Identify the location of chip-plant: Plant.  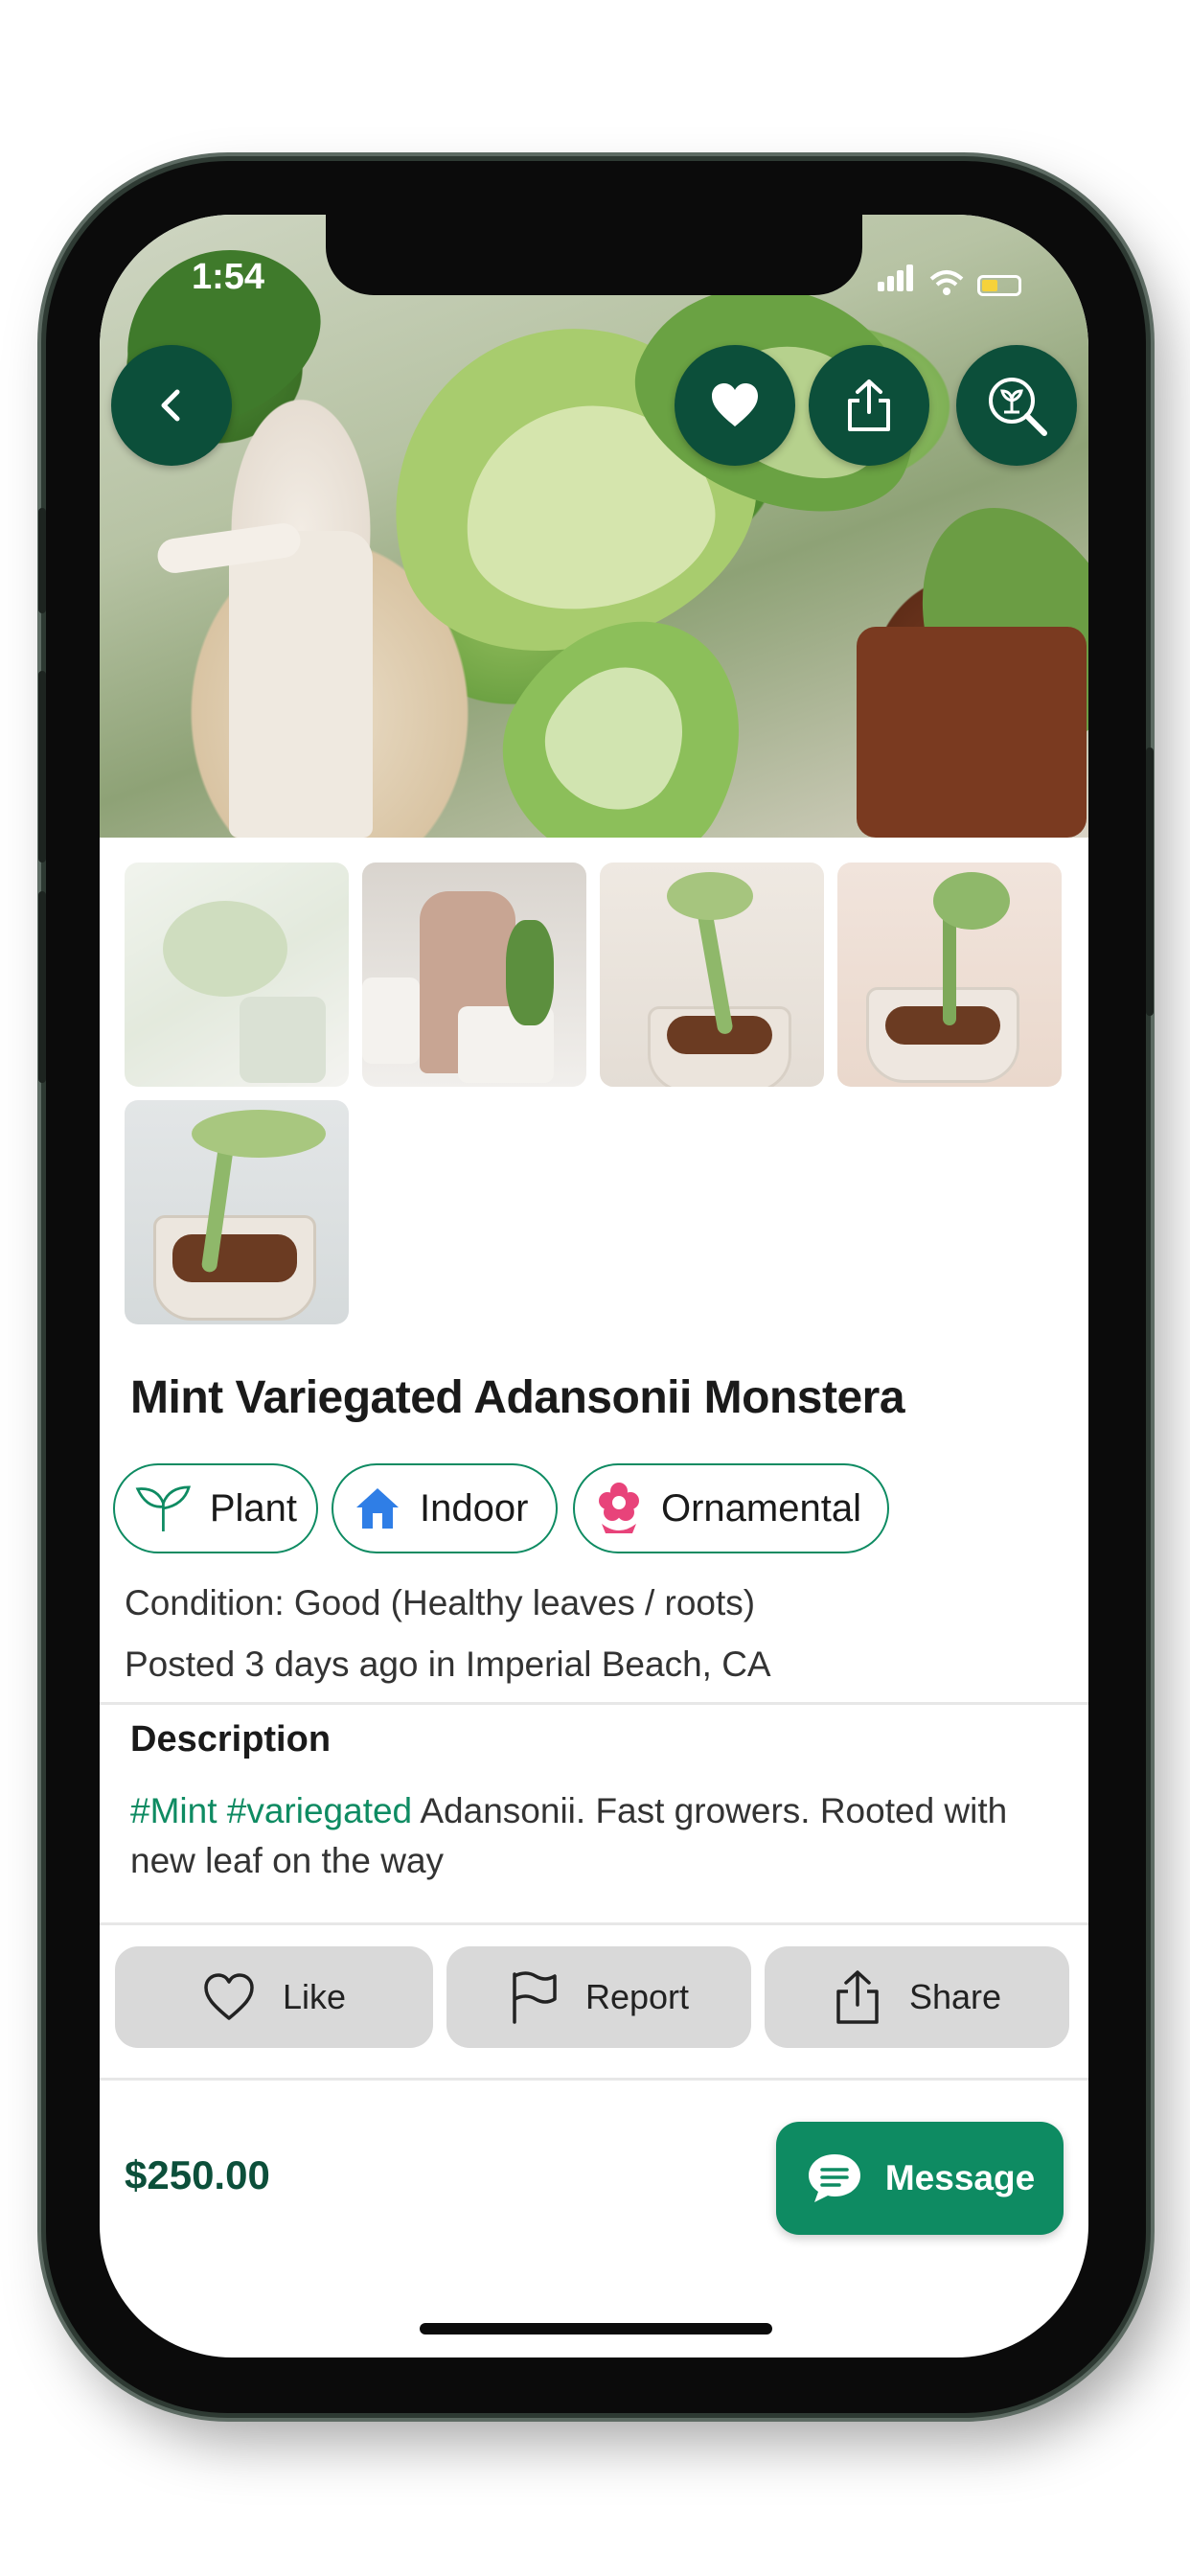
(216, 1508).